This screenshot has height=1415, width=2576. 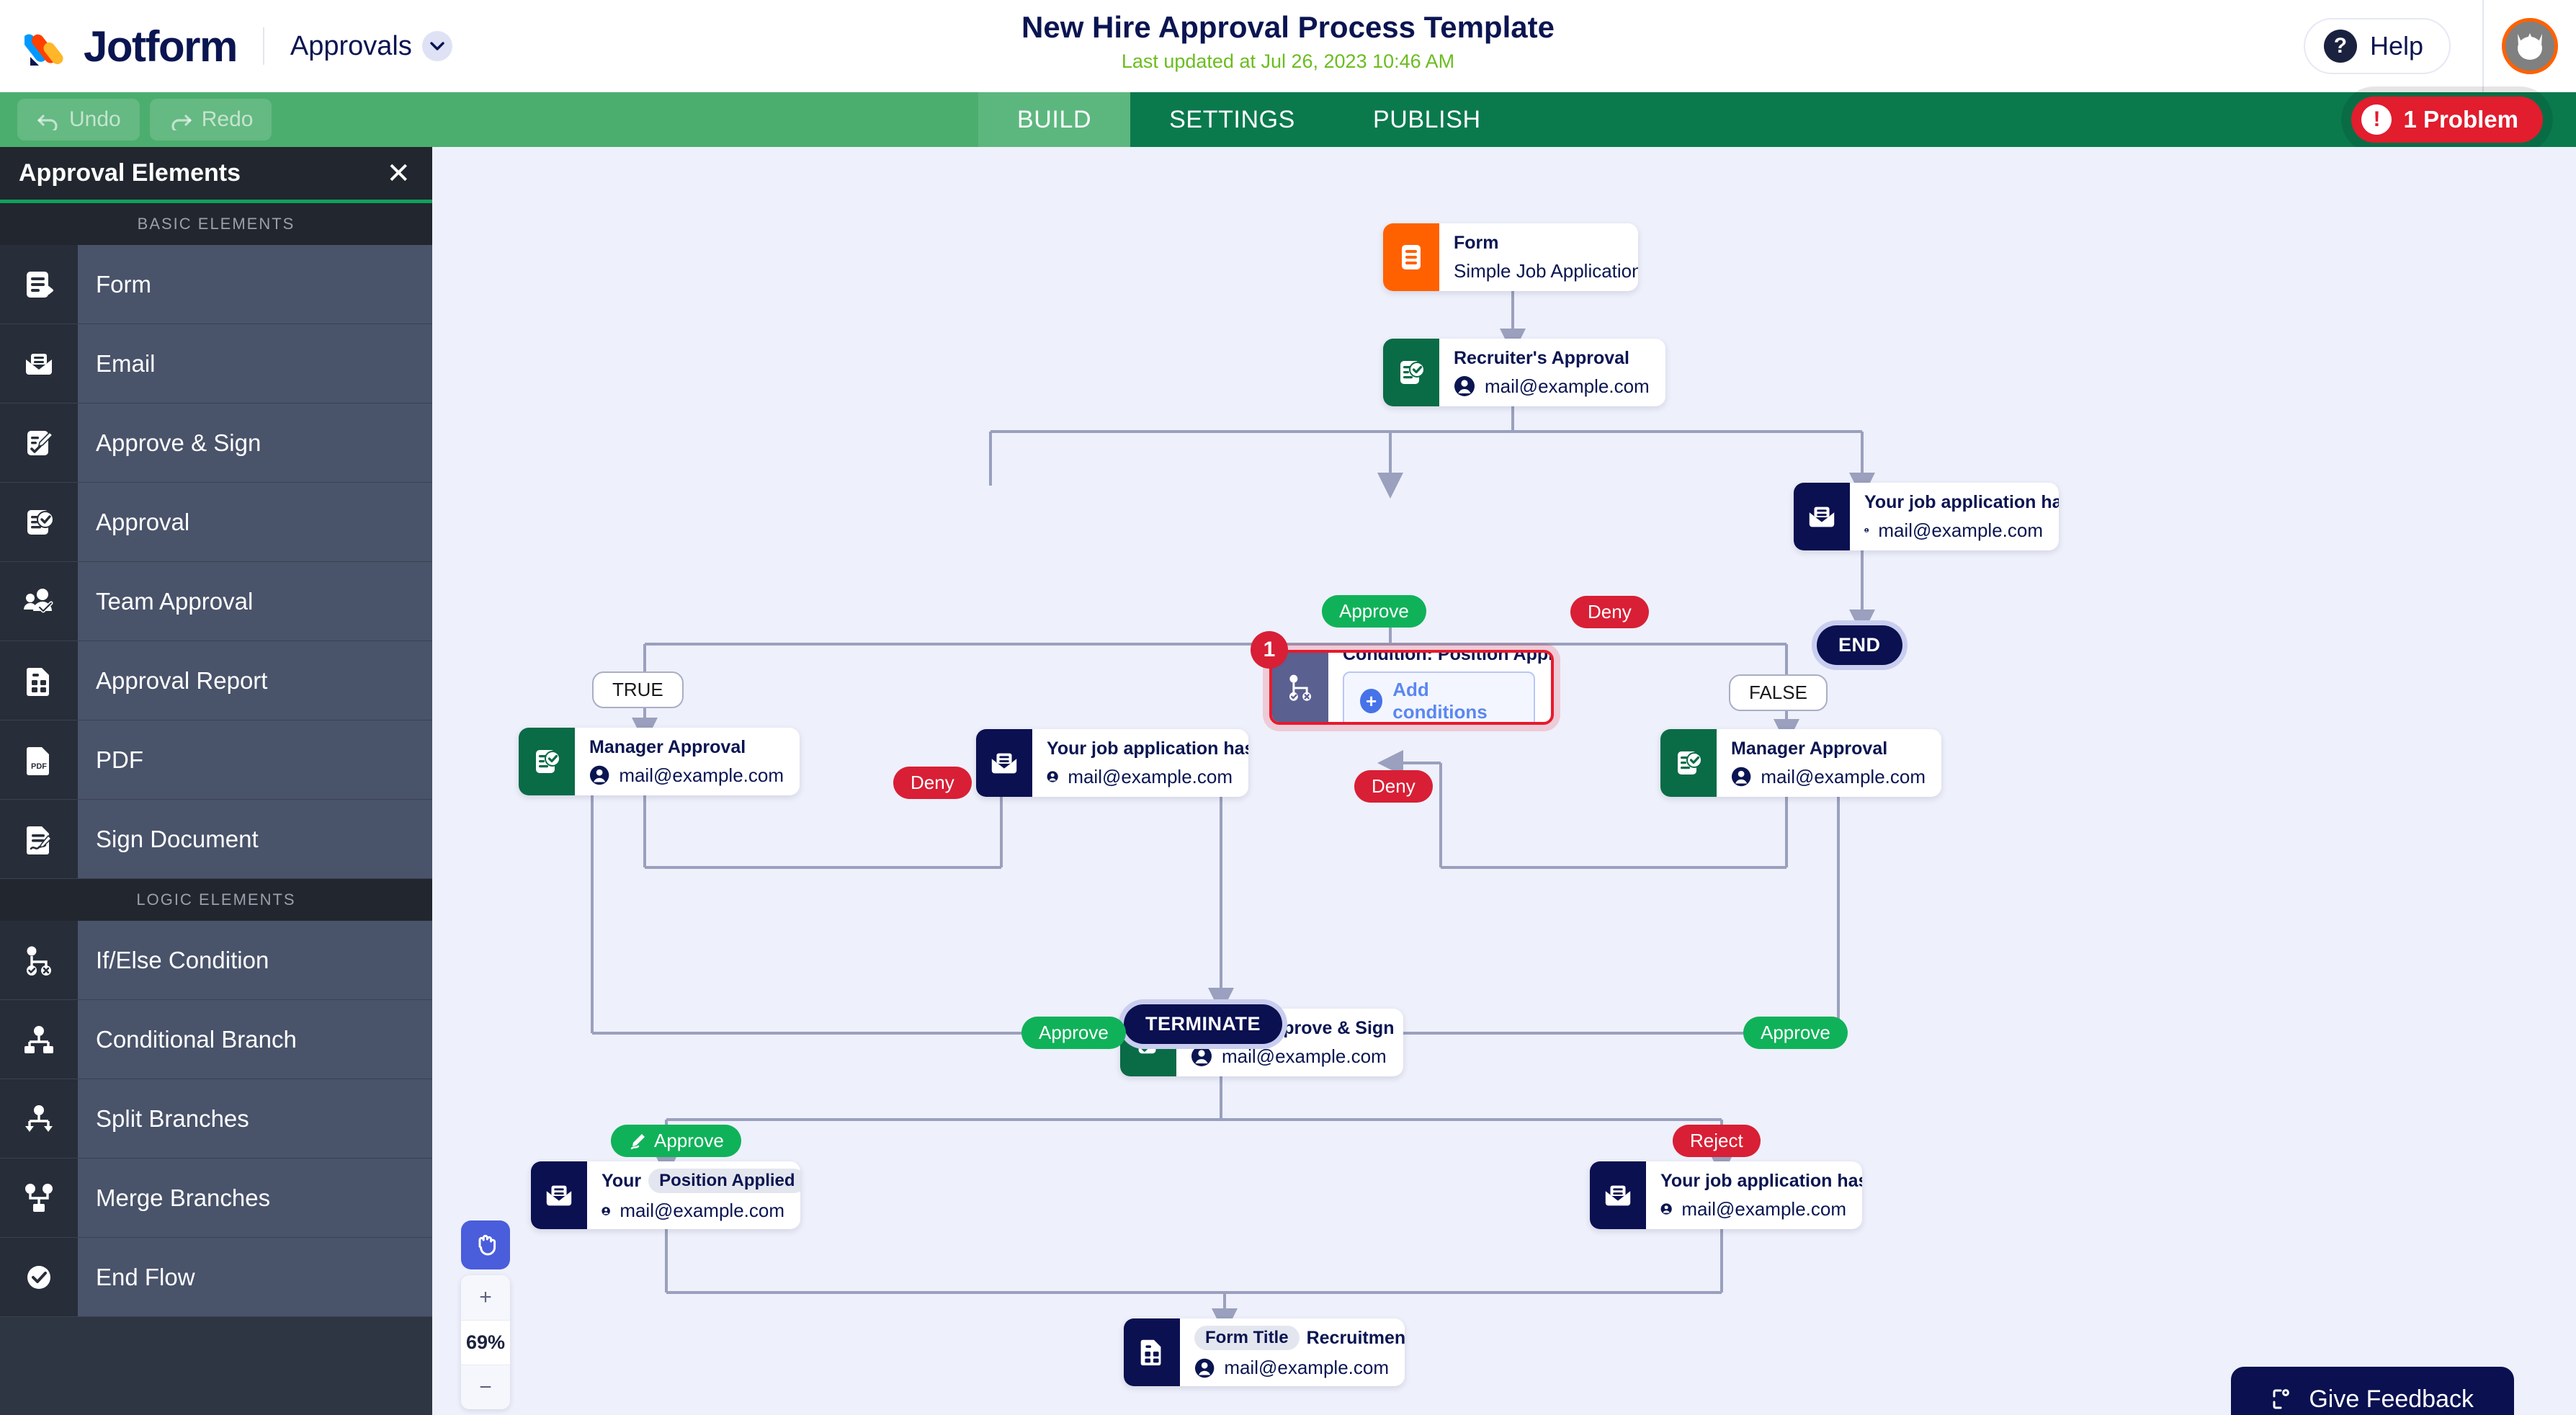 I want to click on avatar, so click(x=2530, y=46).